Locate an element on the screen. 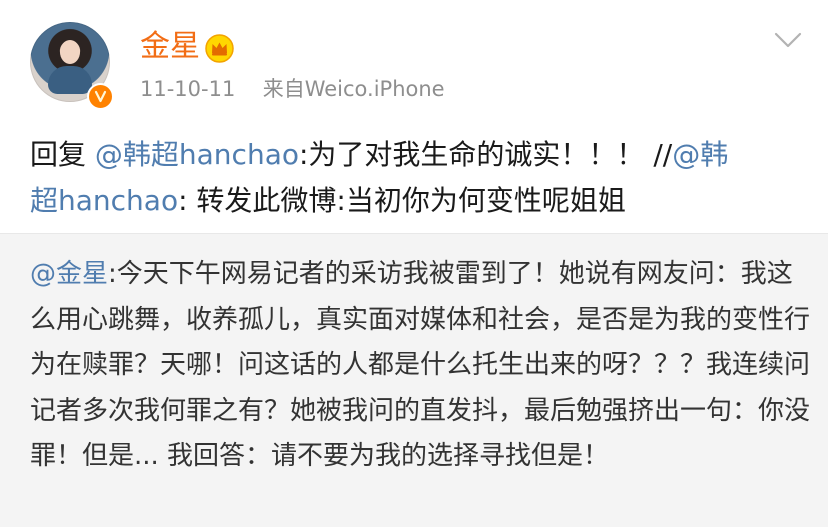  verified-badge-icon is located at coordinates (100, 96).